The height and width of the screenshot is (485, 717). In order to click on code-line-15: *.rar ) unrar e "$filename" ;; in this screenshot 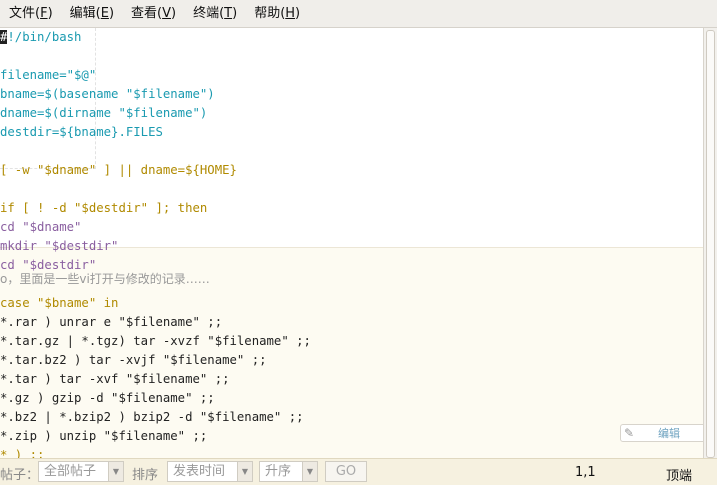, I will do `click(111, 322)`.